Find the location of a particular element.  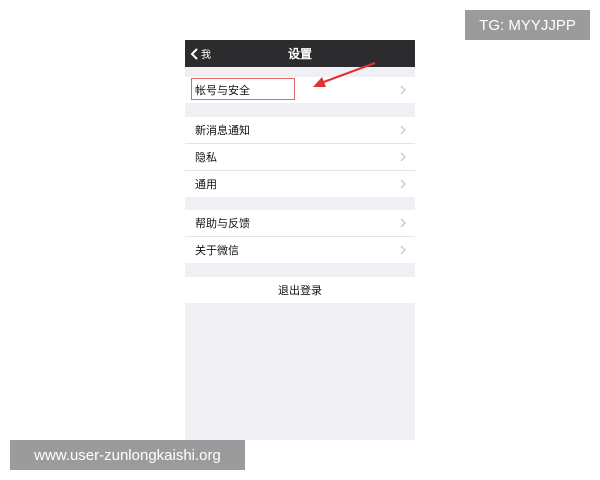

settings-item-label: 通用 is located at coordinates (206, 184).